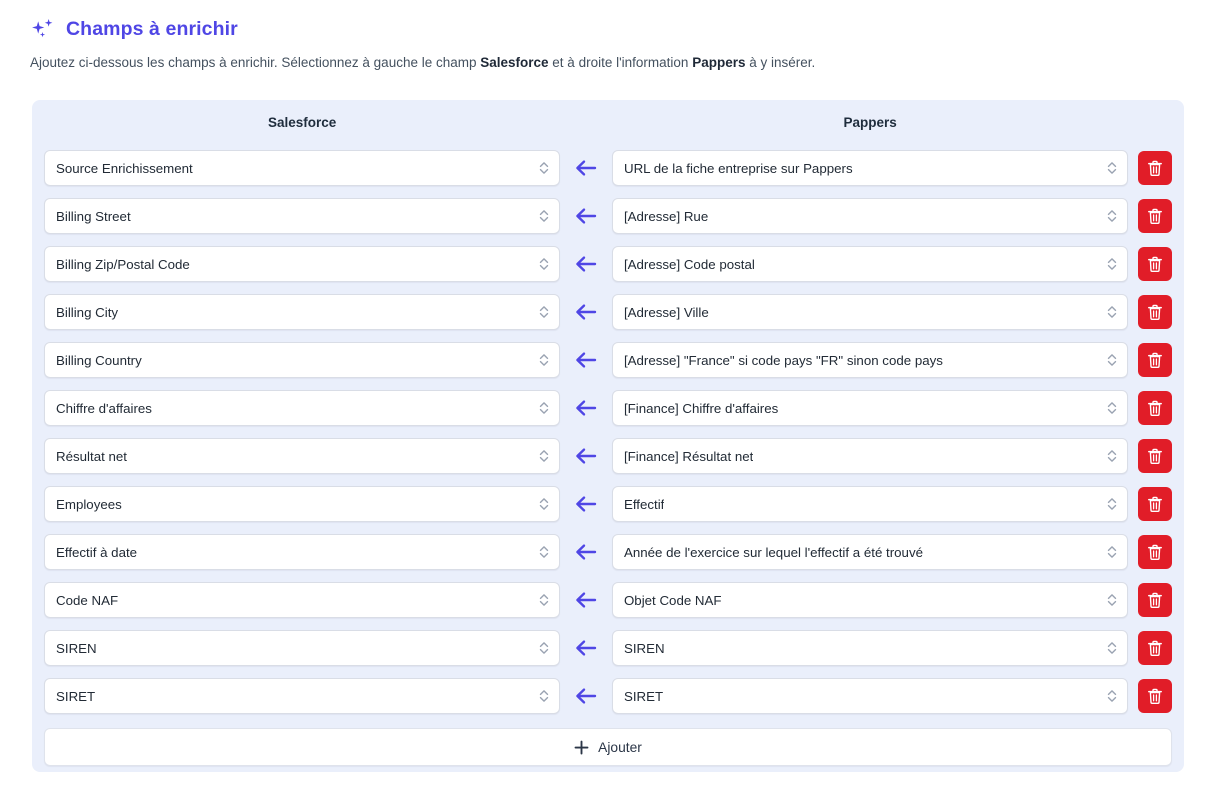  What do you see at coordinates (302, 312) in the screenshot?
I see `salesforce-field-select: Billing City` at bounding box center [302, 312].